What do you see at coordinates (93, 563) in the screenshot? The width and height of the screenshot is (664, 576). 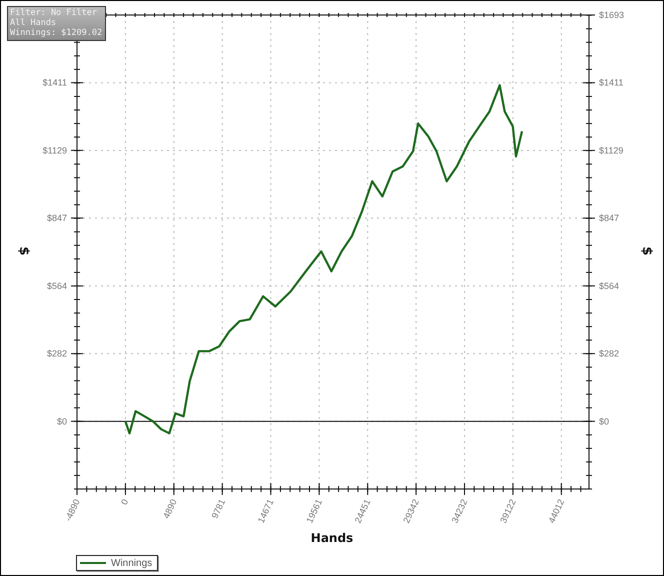 I see `legend-line-icon` at bounding box center [93, 563].